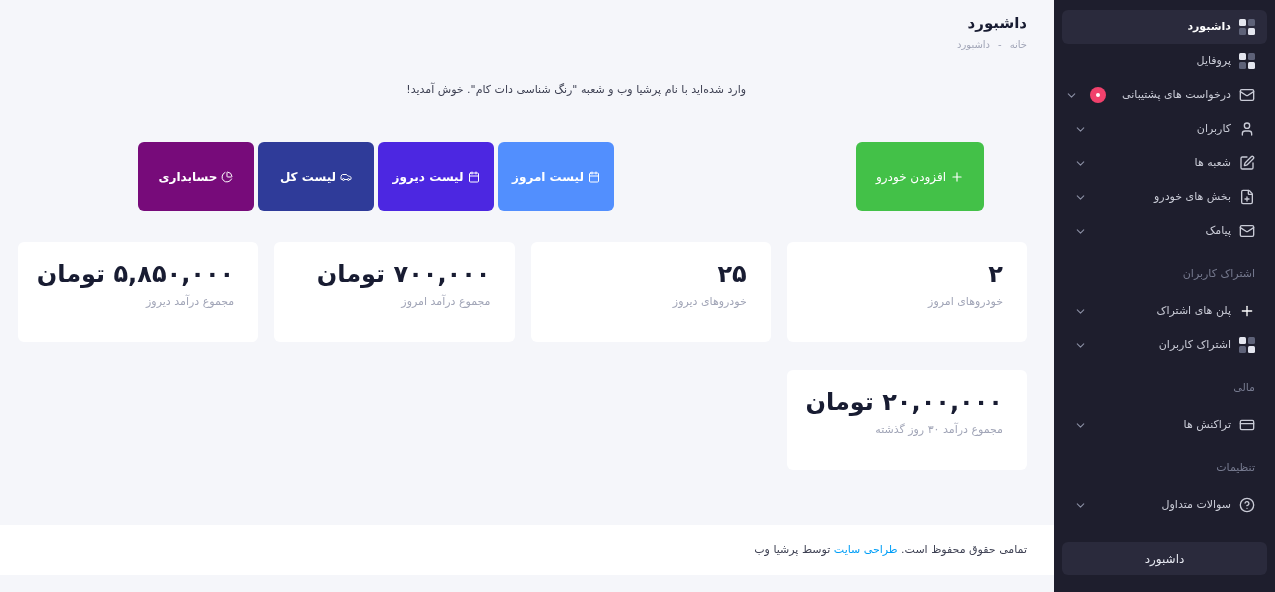 The width and height of the screenshot is (1275, 592). What do you see at coordinates (1247, 129) in the screenshot?
I see `user-icon` at bounding box center [1247, 129].